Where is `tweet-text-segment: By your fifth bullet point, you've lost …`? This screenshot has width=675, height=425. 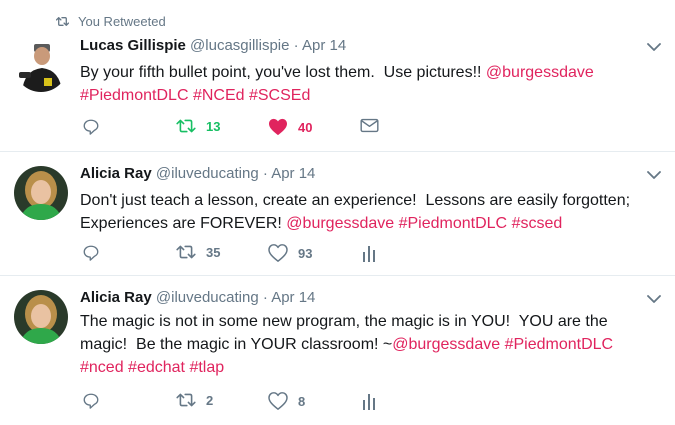
tweet-text-segment: By your fifth bullet point, you've lost … is located at coordinates (283, 72).